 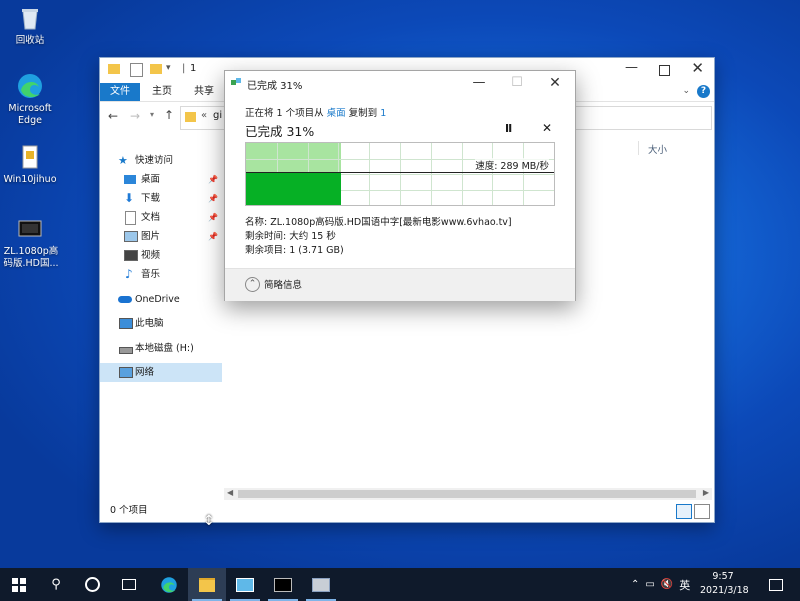 I want to click on help-icon: ?, so click(x=703, y=91).